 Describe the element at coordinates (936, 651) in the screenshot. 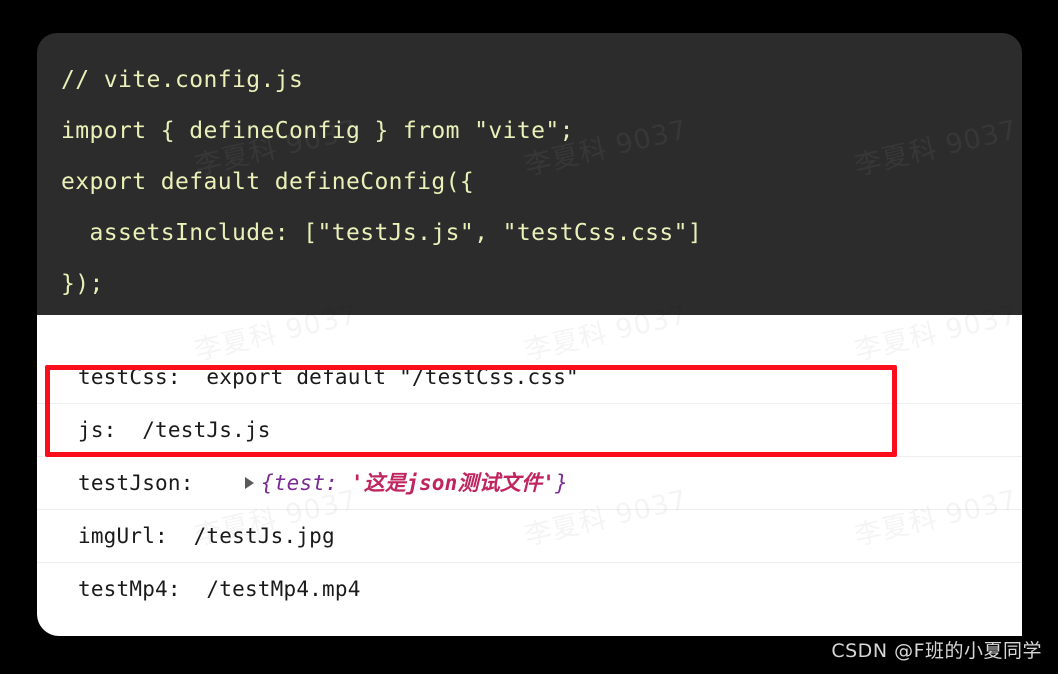

I see `csdn-credit-label: CSDN @F班的小夏同学` at that location.